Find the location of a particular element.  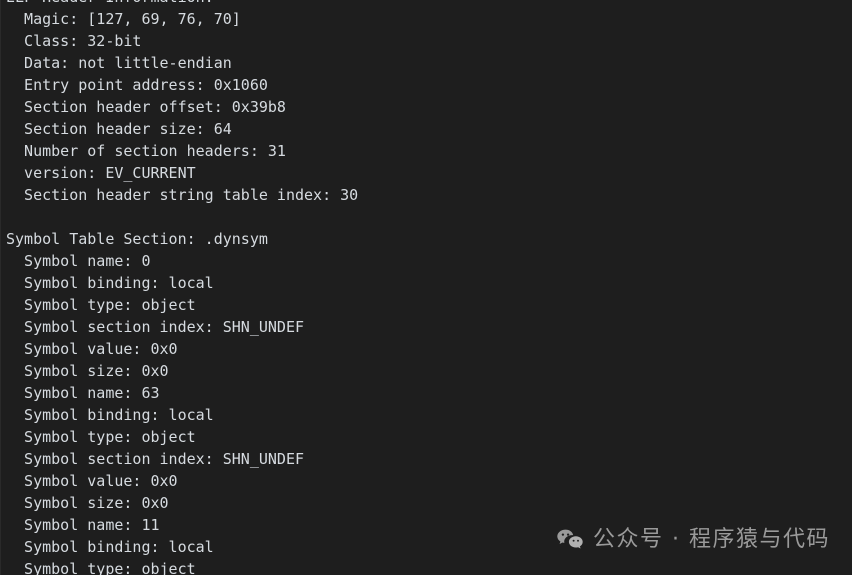

console-line: version: EV_CURRENT is located at coordinates (101, 173).